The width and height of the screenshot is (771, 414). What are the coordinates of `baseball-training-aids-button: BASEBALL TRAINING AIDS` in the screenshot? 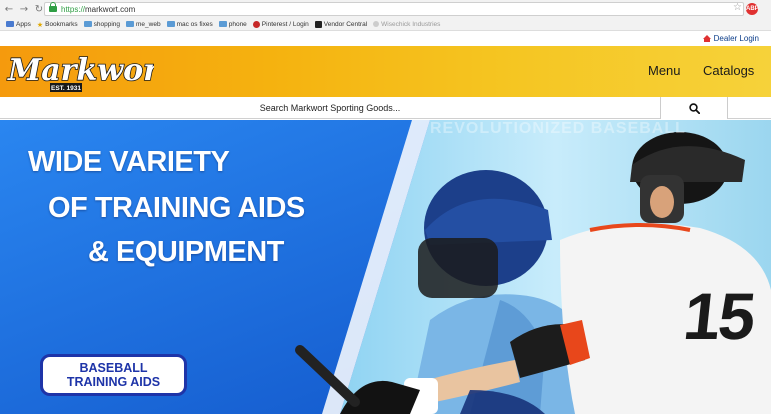 It's located at (113, 375).